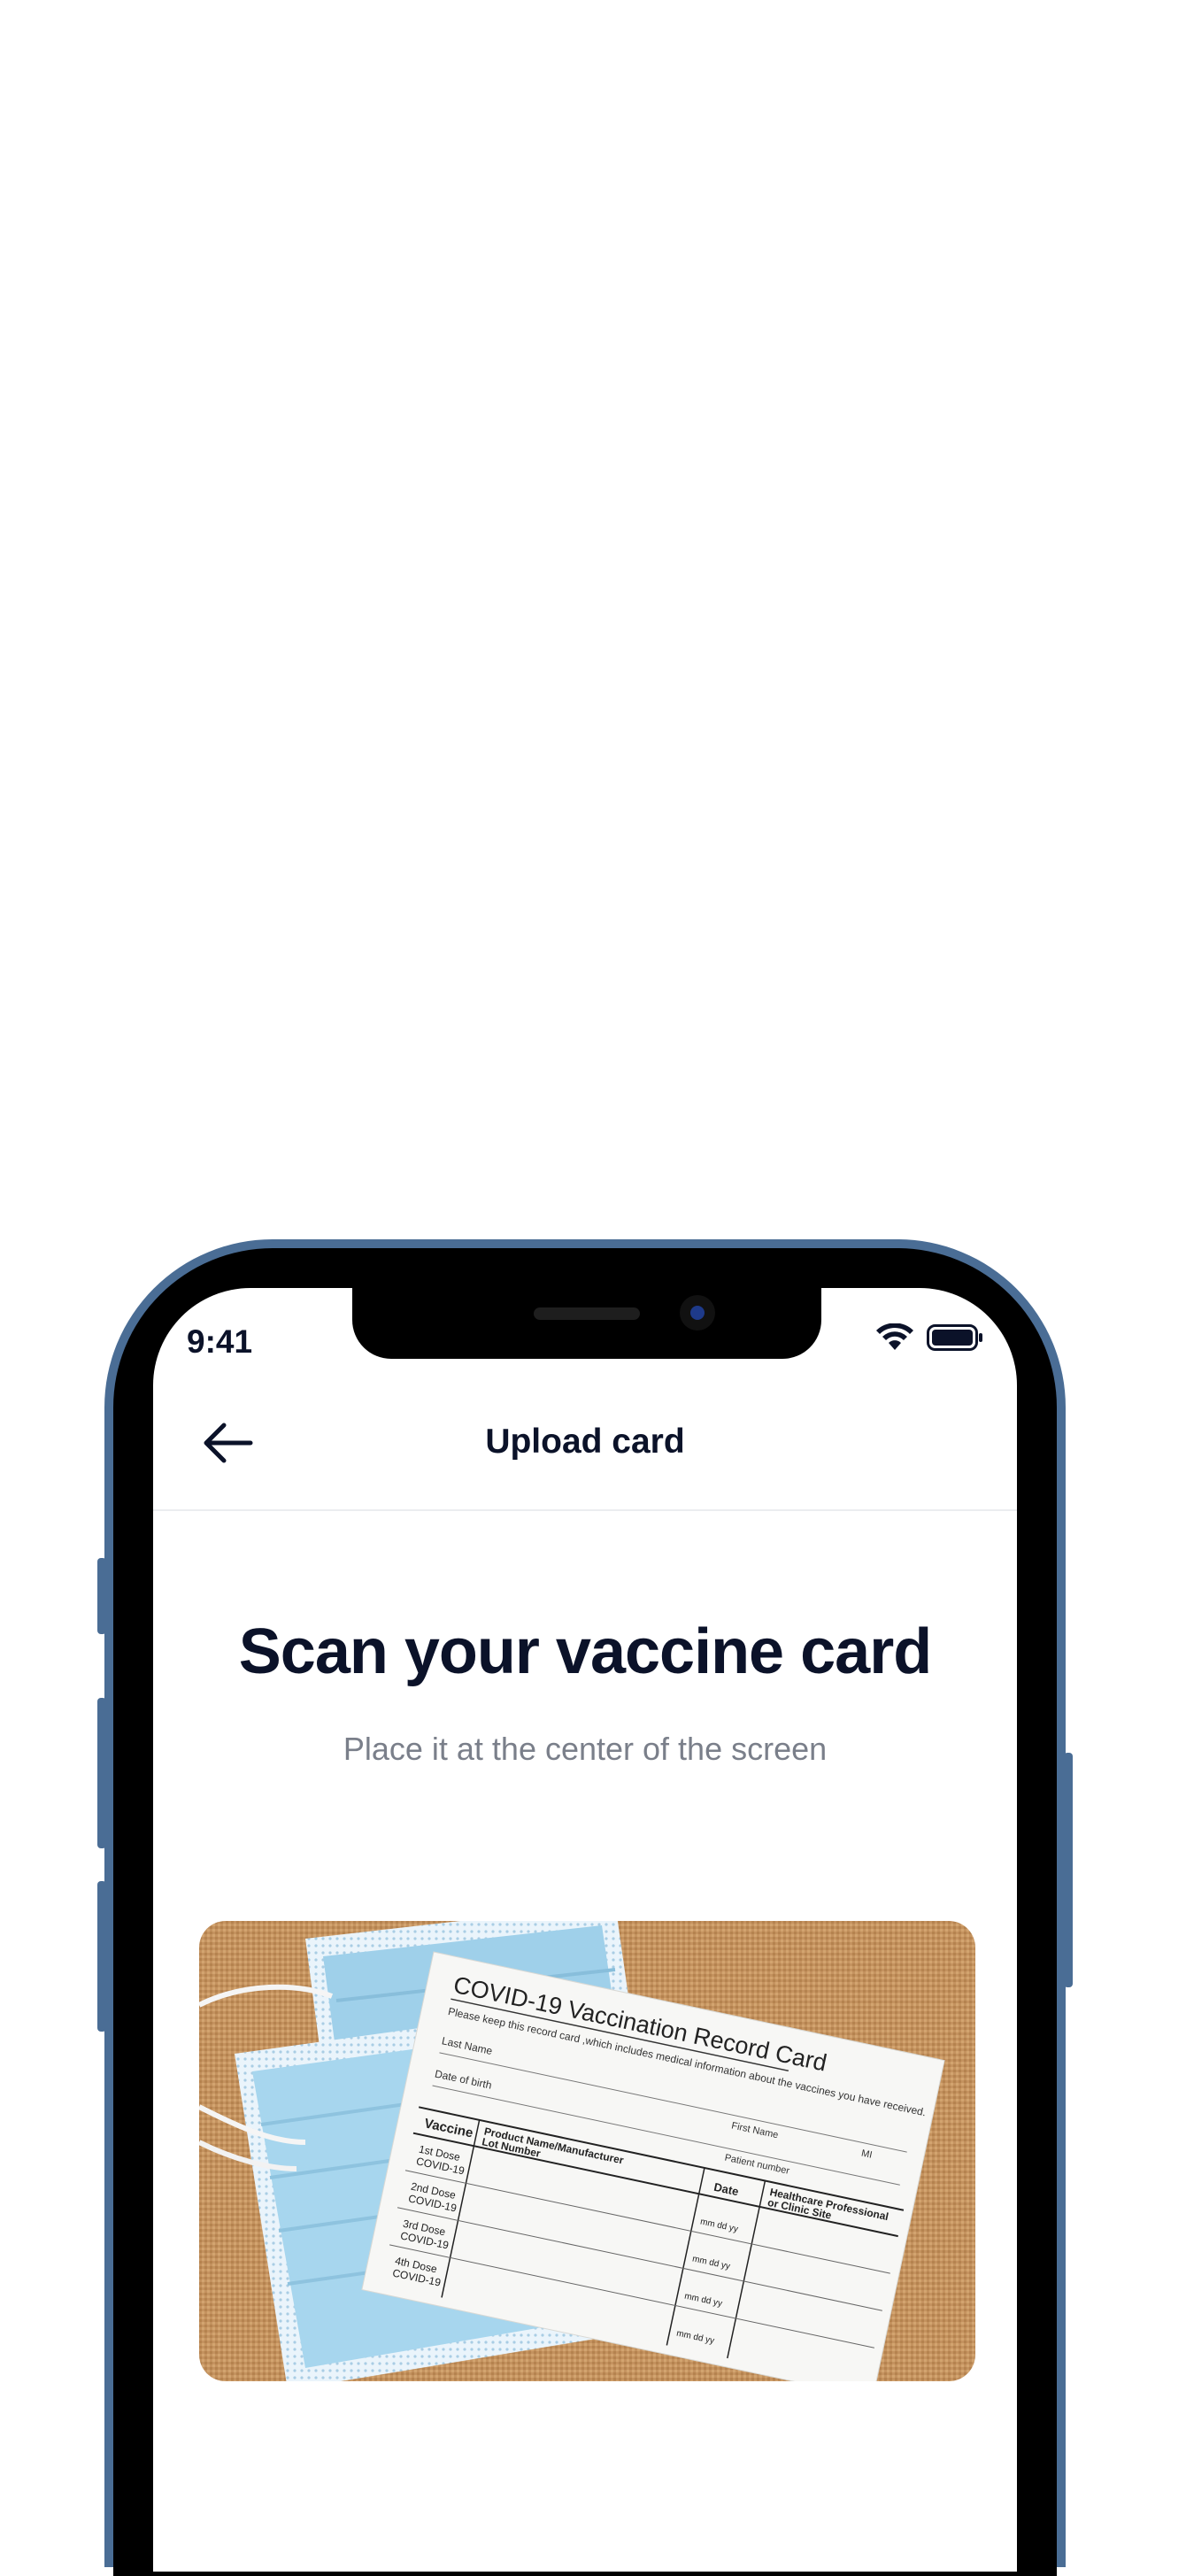 The height and width of the screenshot is (2576, 1186). Describe the element at coordinates (586, 1323) in the screenshot. I see `notch` at that location.